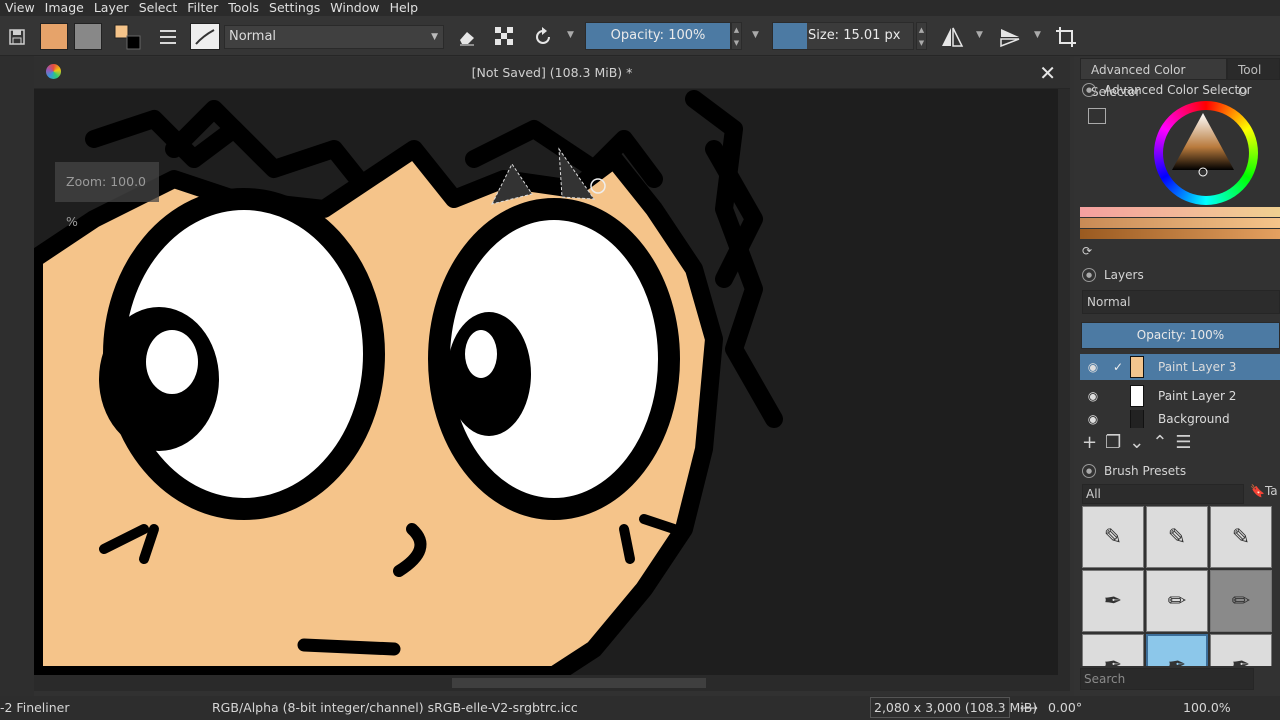 The height and width of the screenshot is (720, 1280). I want to click on color-triangle, so click(1203, 145).